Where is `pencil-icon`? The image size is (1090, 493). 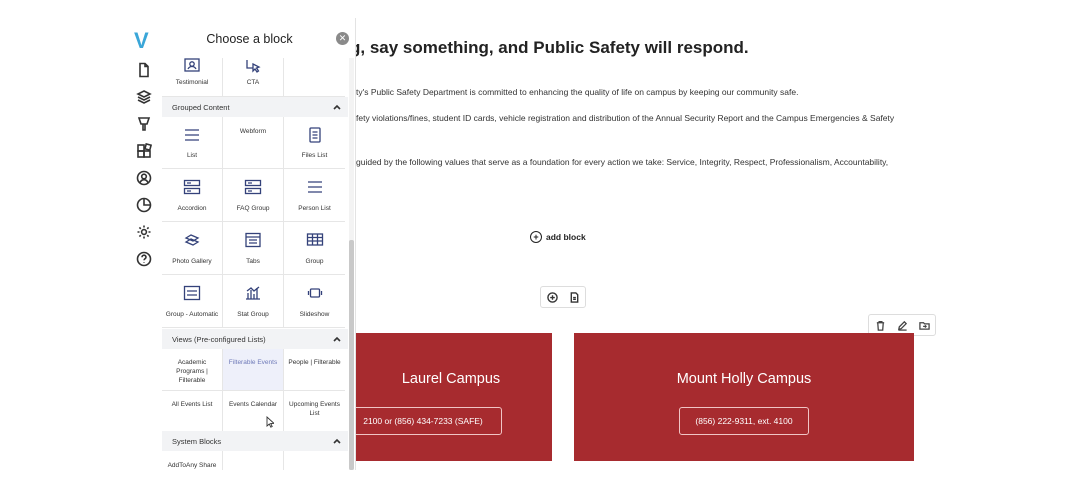
pencil-icon is located at coordinates (902, 325).